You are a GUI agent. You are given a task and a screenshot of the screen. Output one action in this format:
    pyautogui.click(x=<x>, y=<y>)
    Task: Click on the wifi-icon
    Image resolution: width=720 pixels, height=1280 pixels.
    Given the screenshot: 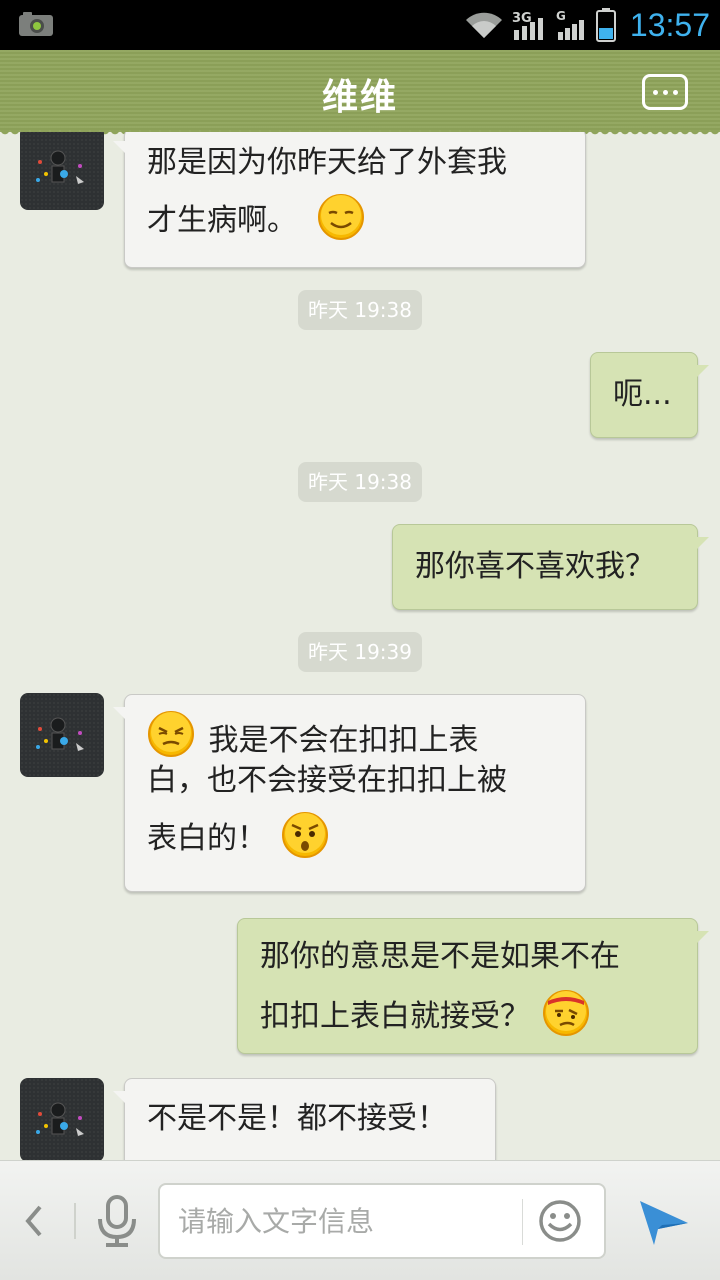 What is the action you would take?
    pyautogui.click(x=483, y=25)
    